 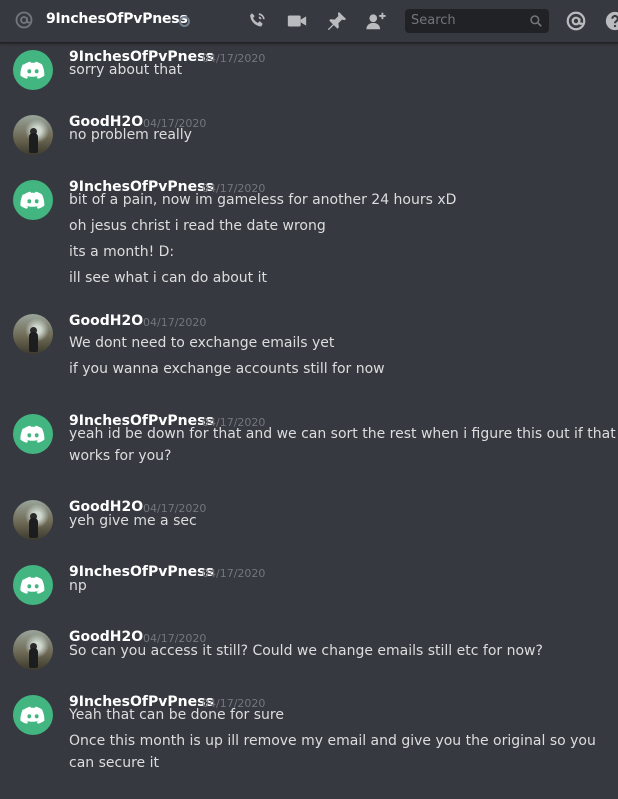 I want to click on username: GoodH2O, so click(x=106, y=321).